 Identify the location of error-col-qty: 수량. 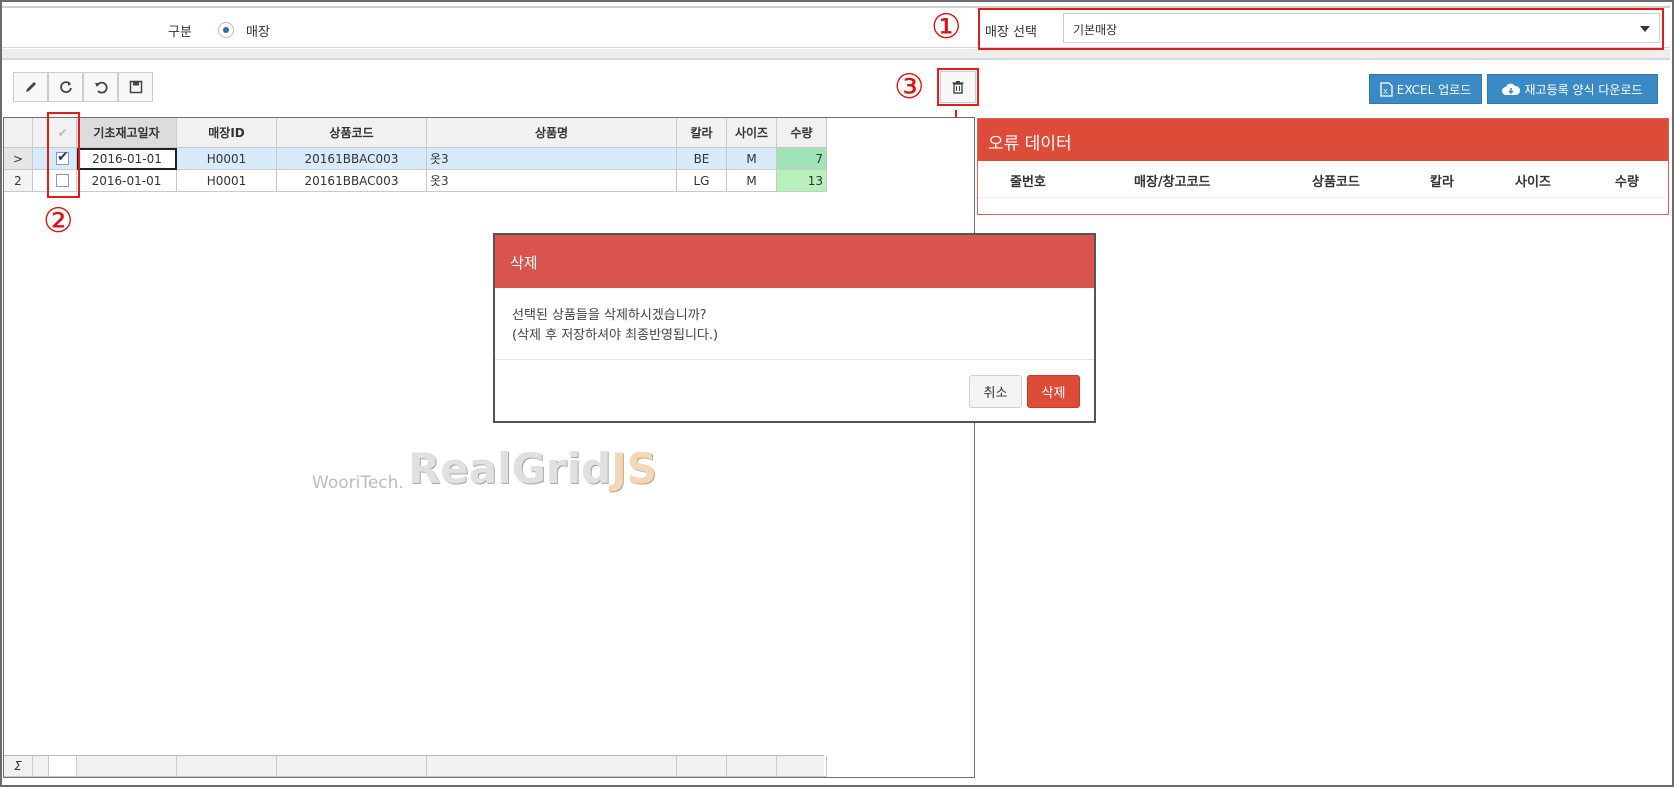
(1627, 182).